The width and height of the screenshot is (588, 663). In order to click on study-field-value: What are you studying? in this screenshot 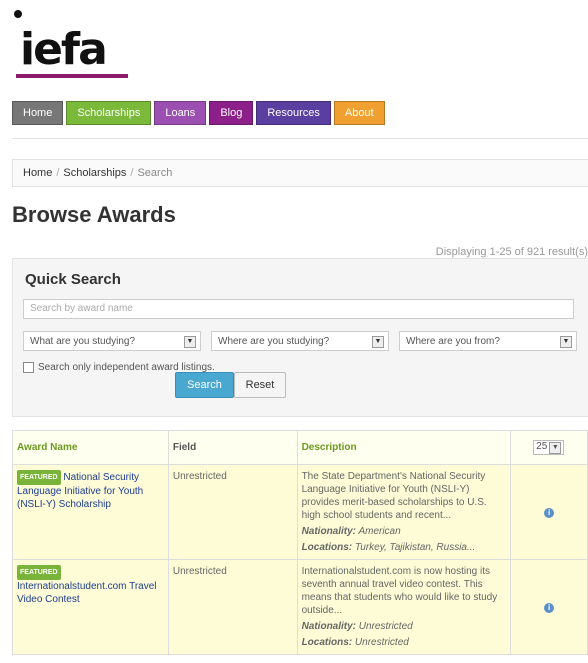, I will do `click(83, 341)`.